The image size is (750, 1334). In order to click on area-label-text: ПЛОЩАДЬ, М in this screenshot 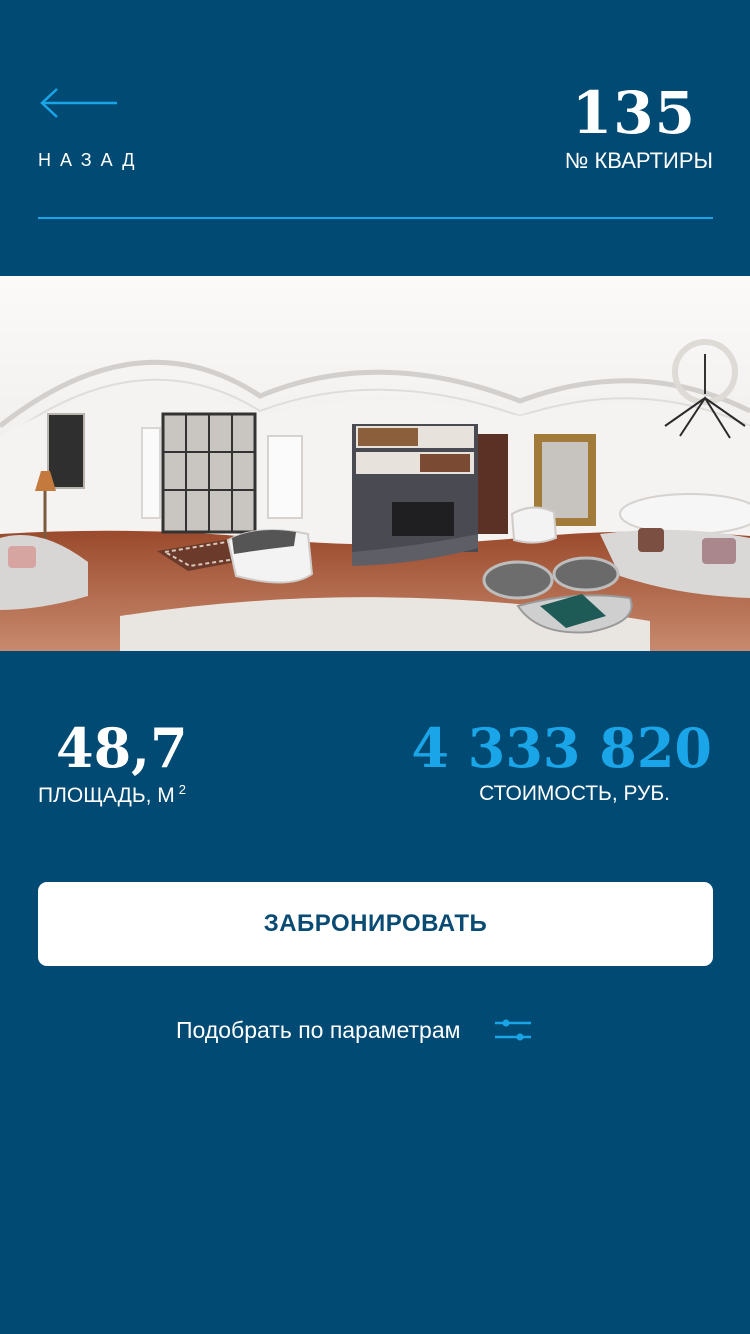, I will do `click(106, 795)`.